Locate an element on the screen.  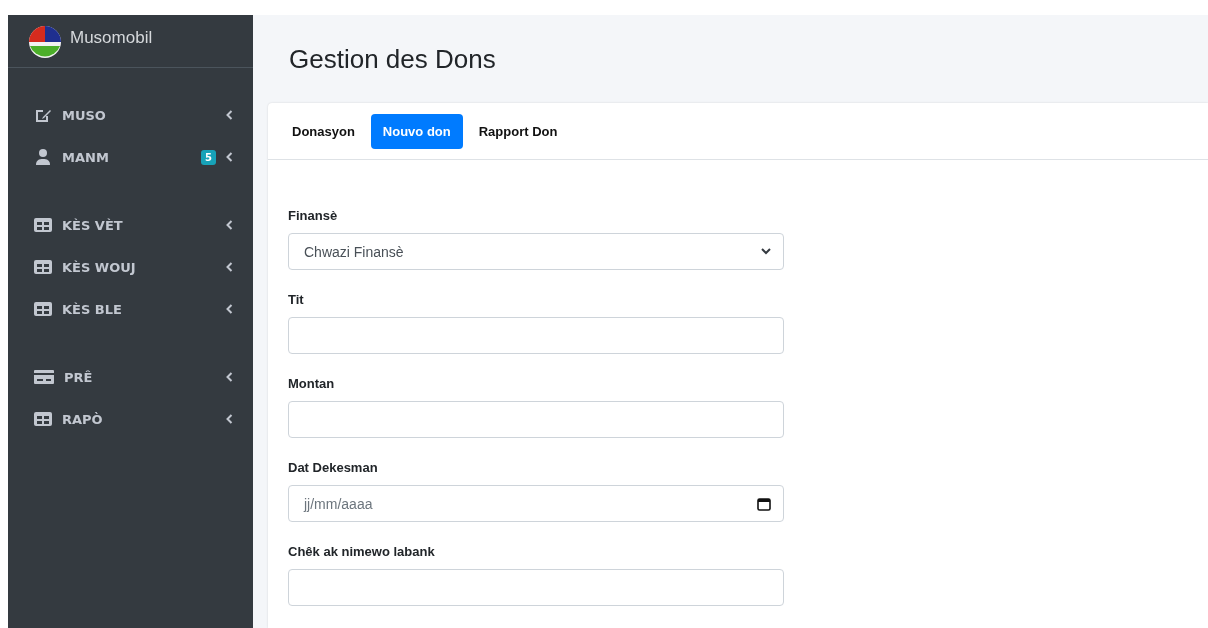
sidebar-item: KÈS BLE is located at coordinates (130, 309).